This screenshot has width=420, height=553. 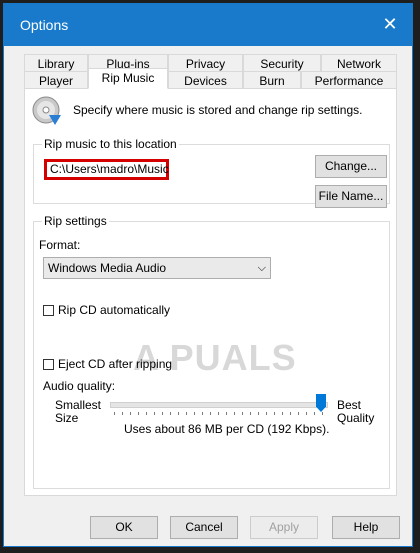 What do you see at coordinates (124, 527) in the screenshot?
I see `ok-button: OK` at bounding box center [124, 527].